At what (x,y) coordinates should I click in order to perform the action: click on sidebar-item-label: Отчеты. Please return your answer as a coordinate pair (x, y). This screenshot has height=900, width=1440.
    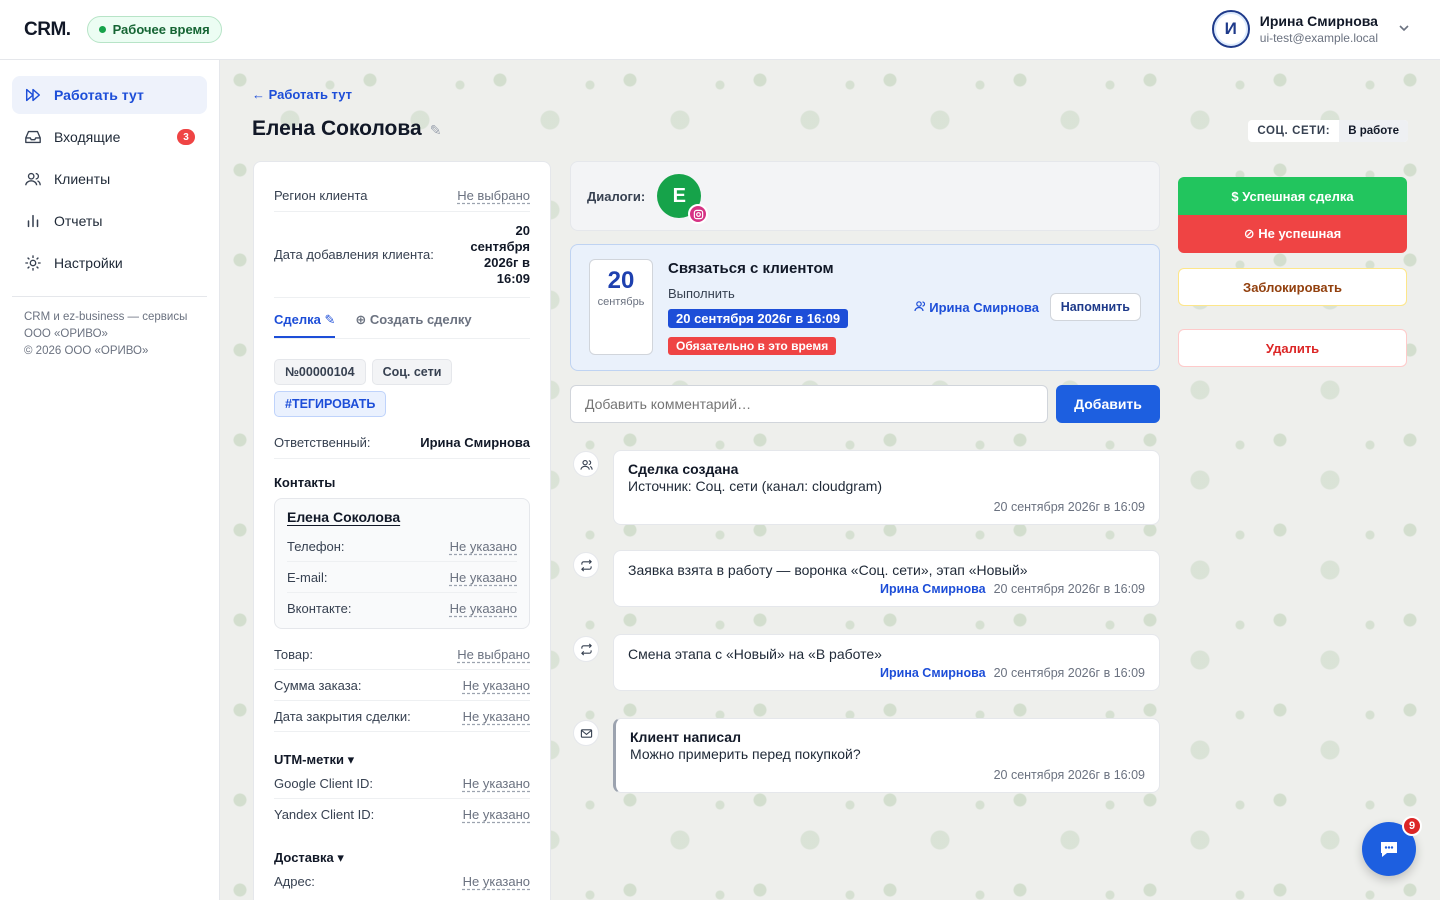
    Looking at the image, I should click on (78, 221).